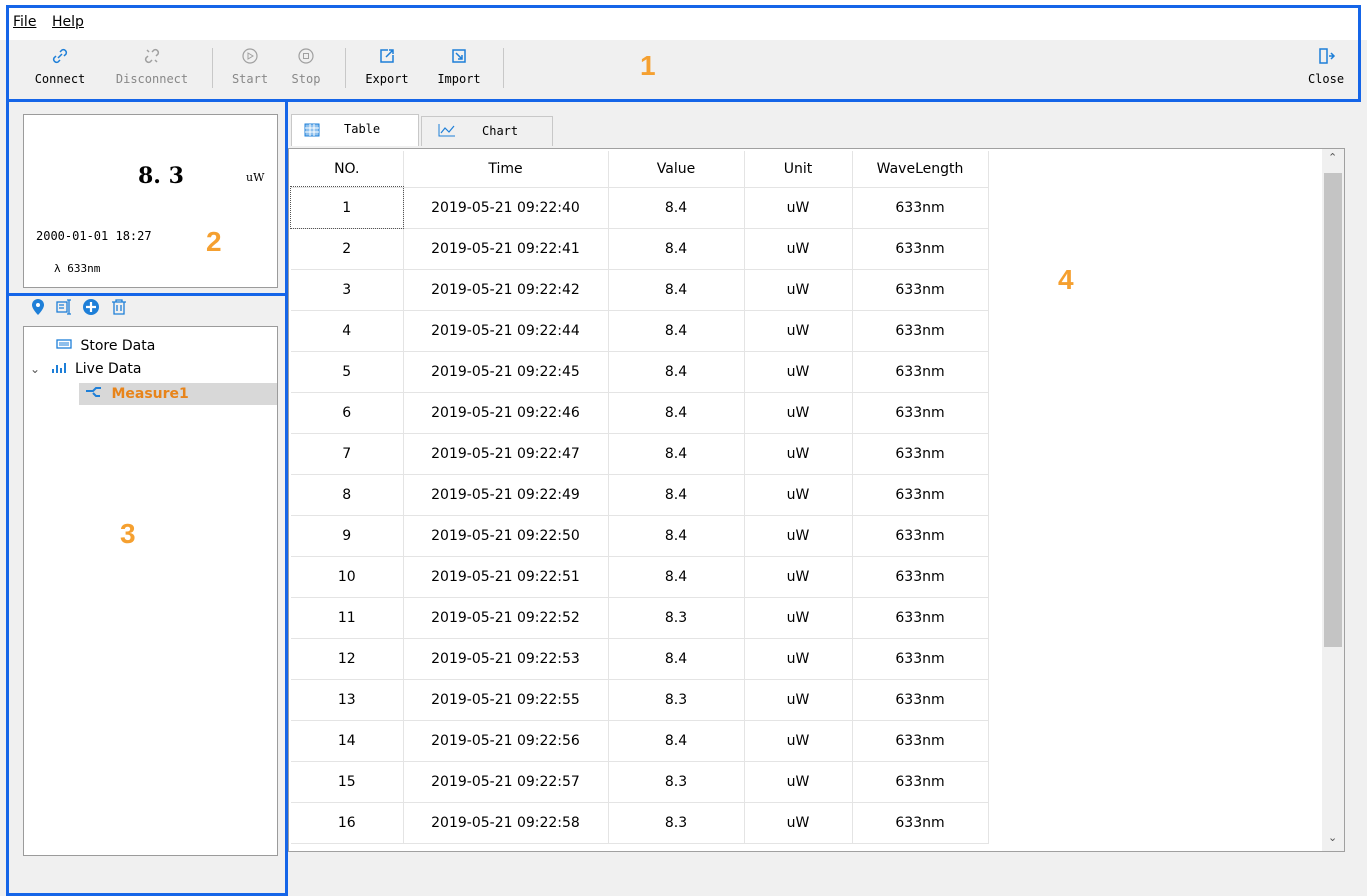 Image resolution: width=1367 pixels, height=896 pixels. What do you see at coordinates (347, 290) in the screenshot?
I see `table-cell: 3` at bounding box center [347, 290].